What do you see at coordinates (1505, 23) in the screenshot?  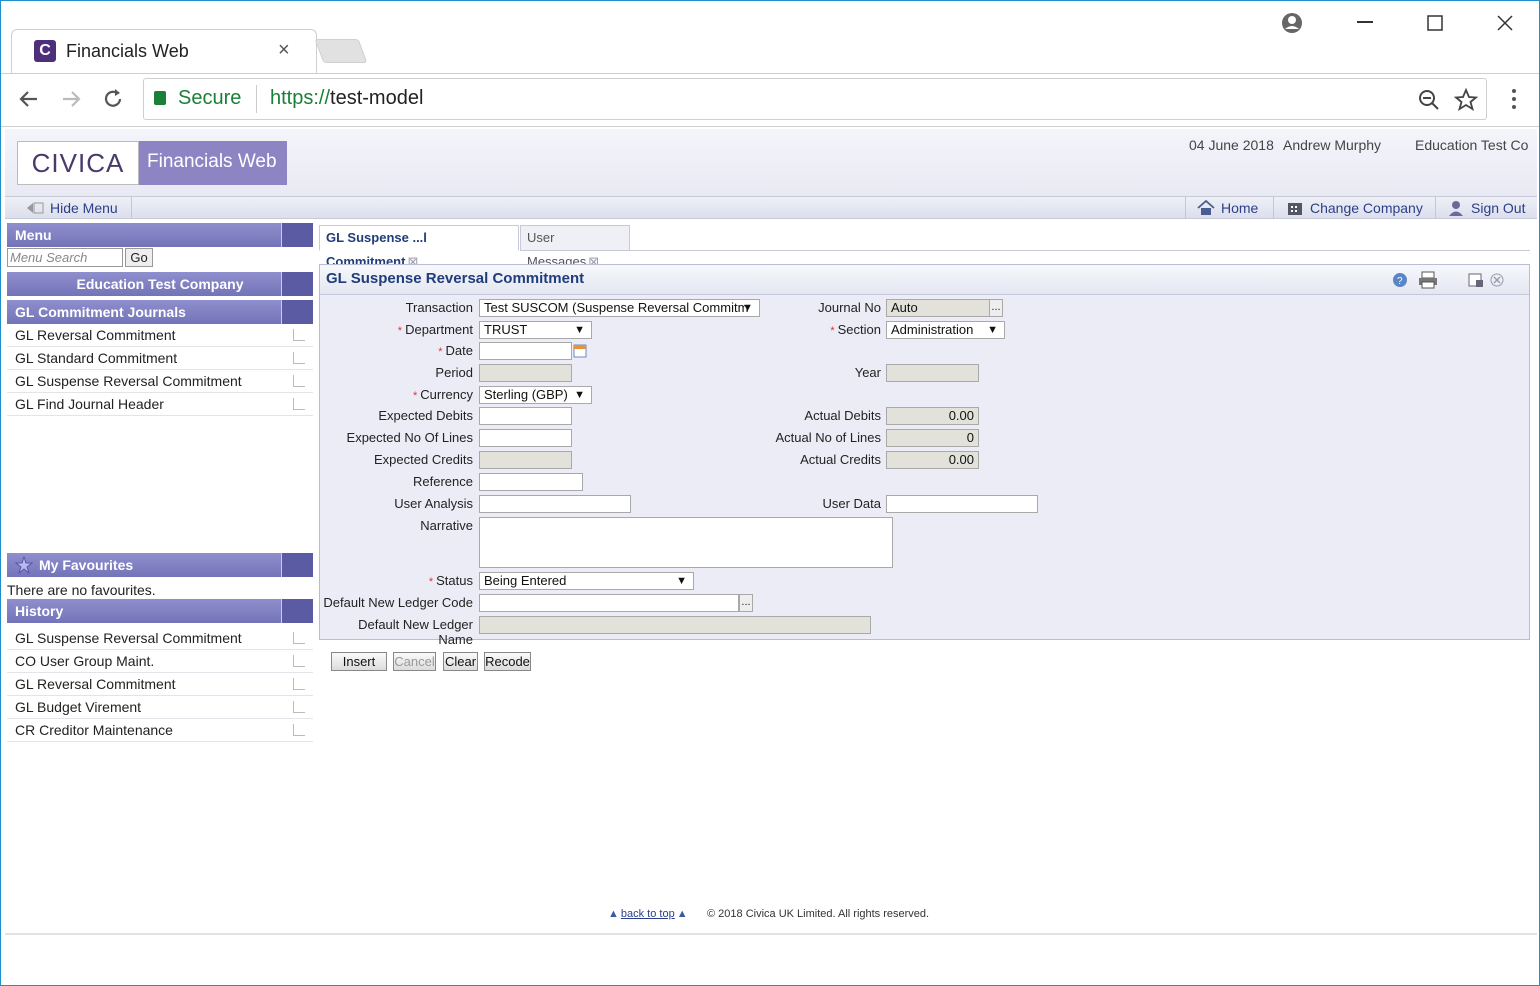 I see `close-icon` at bounding box center [1505, 23].